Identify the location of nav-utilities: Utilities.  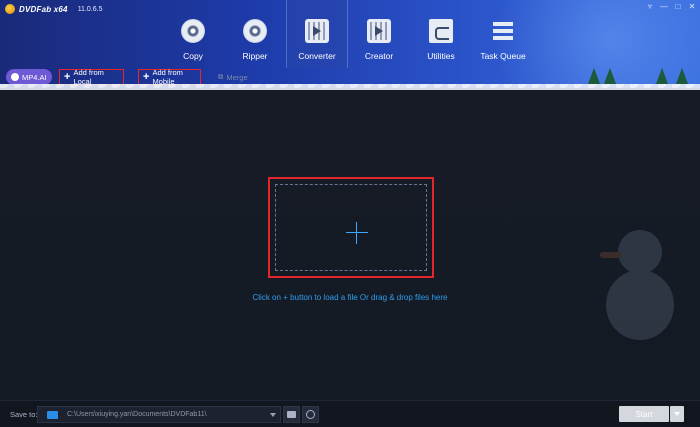
(441, 34).